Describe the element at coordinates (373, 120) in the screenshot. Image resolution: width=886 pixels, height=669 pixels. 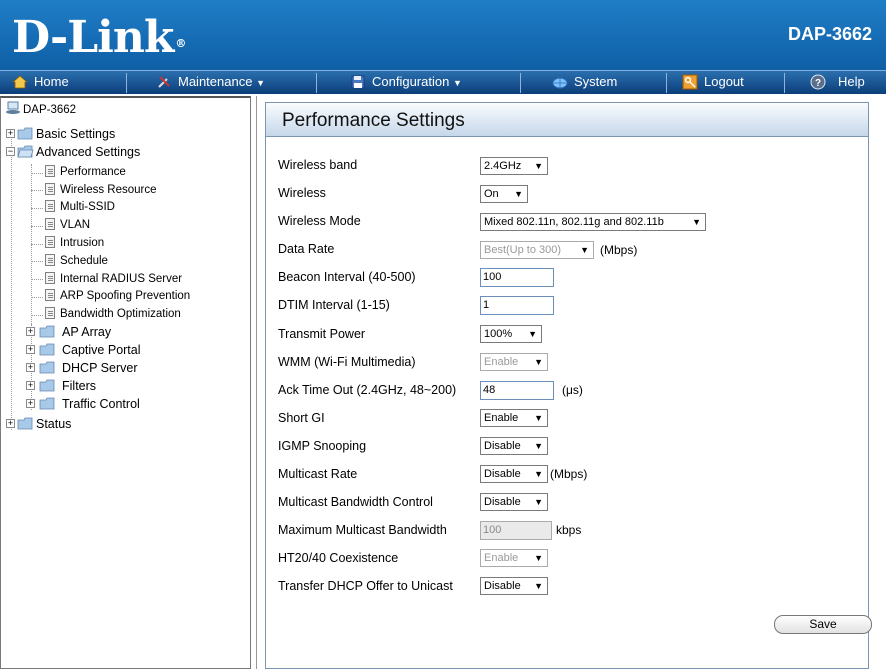
I see `page-title: Performance Settings` at that location.